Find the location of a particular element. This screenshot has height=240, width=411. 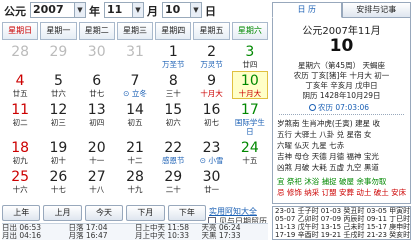

detail-row-element: 五行 大驿土 八卦 兑 星宿 女 is located at coordinates (324, 134).